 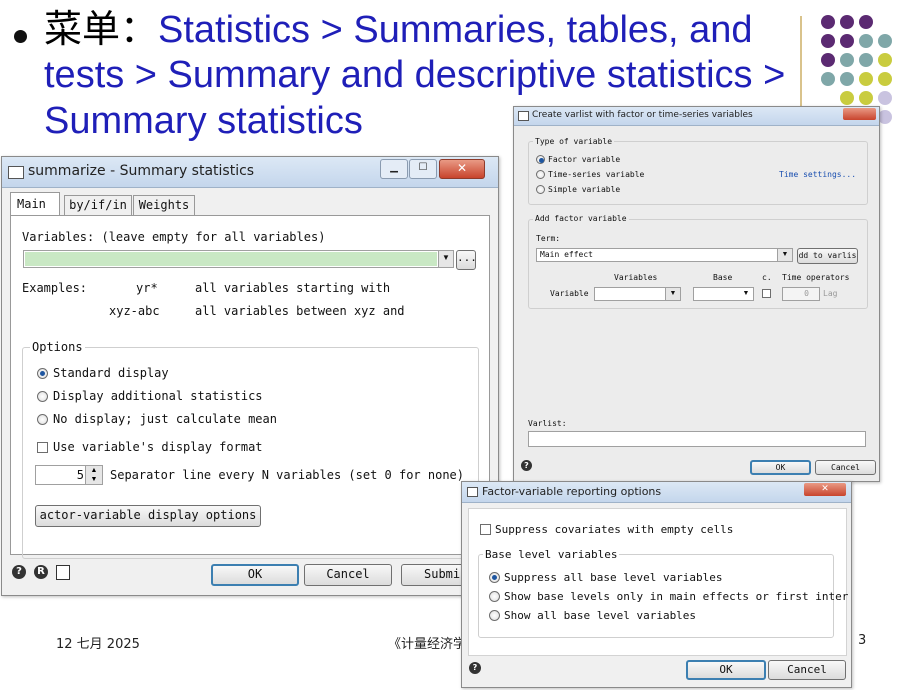 What do you see at coordinates (614, 529) in the screenshot?
I see `checkbox-suppress-label: Suppress covariates with empty cells` at bounding box center [614, 529].